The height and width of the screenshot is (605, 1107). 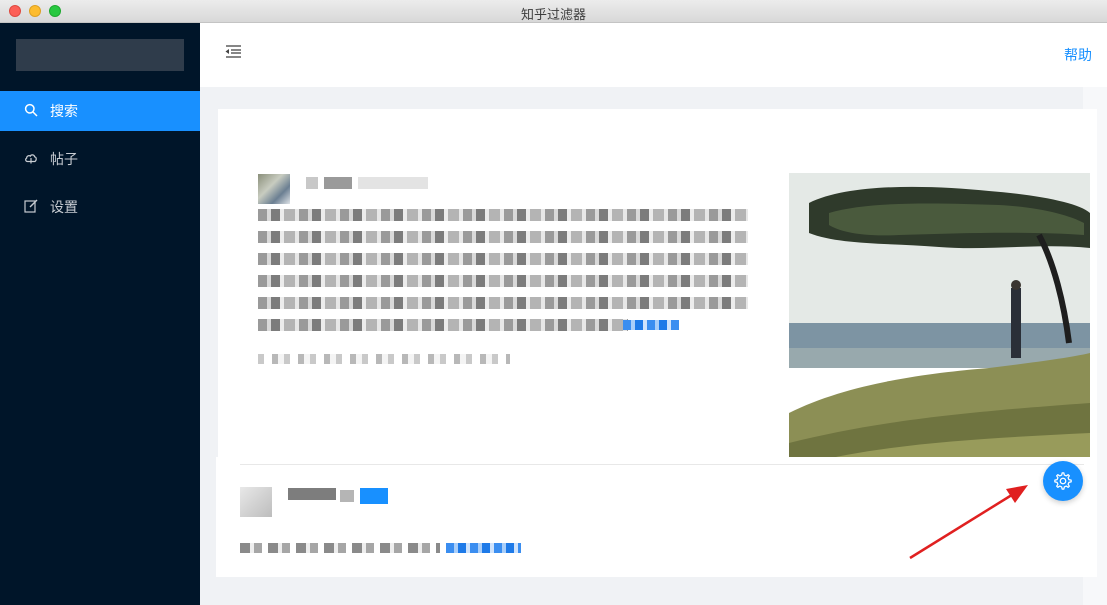 What do you see at coordinates (32, 207) in the screenshot?
I see `edit-icon` at bounding box center [32, 207].